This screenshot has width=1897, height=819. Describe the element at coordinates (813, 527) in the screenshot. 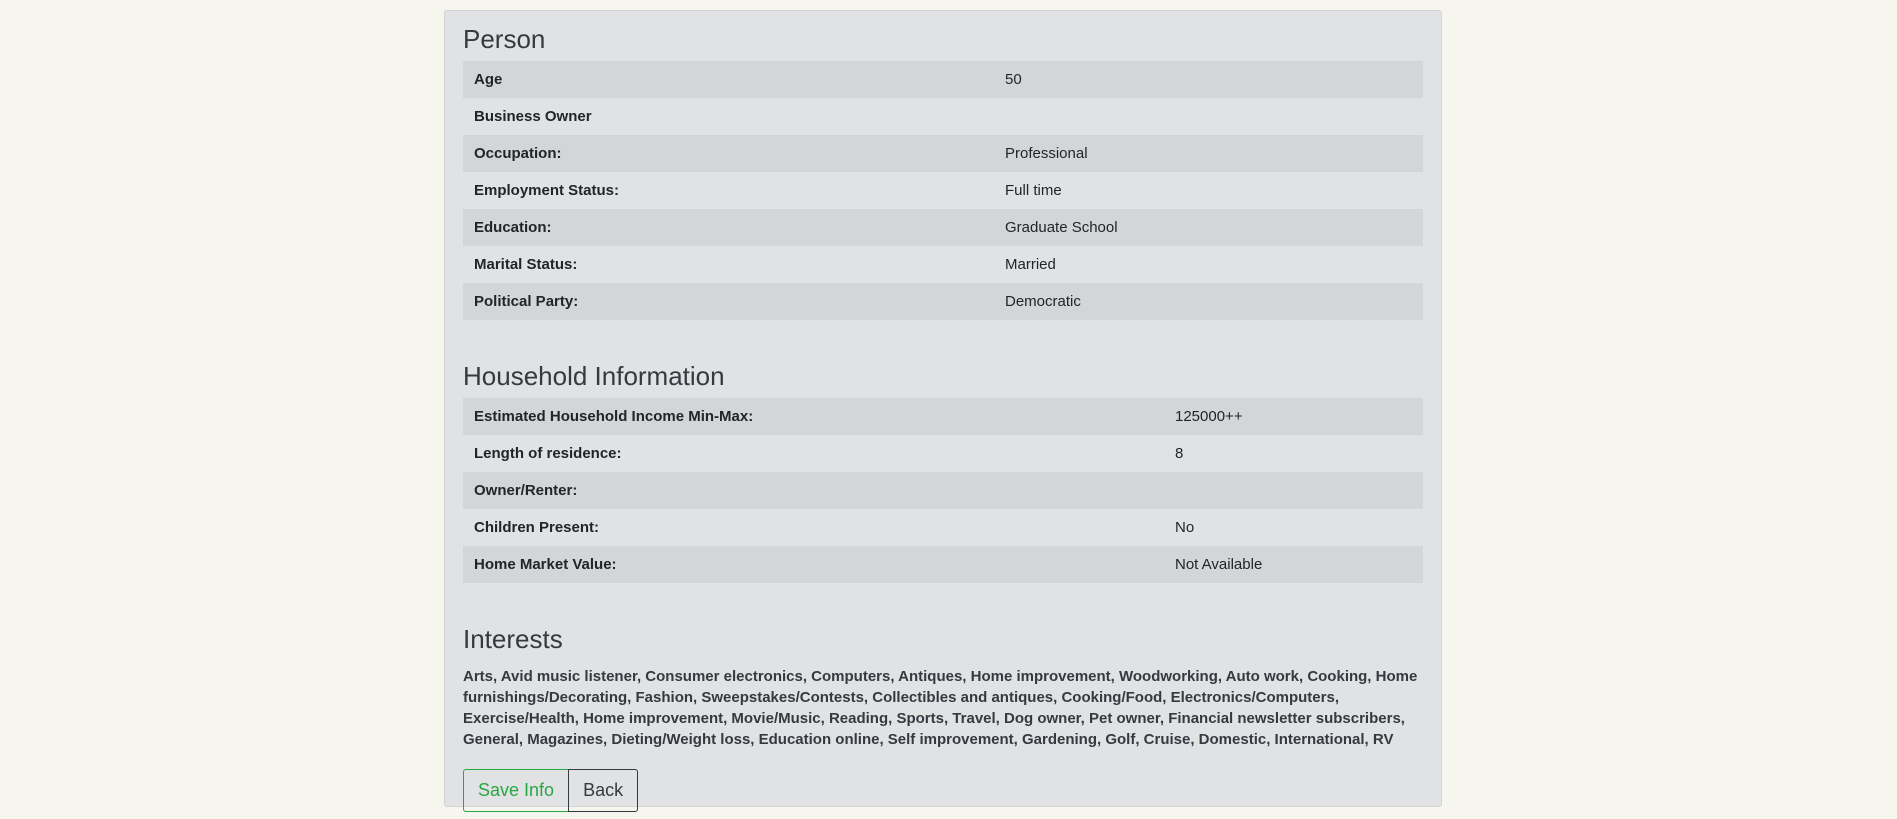

I see `children-present-label: Children Present:` at that location.